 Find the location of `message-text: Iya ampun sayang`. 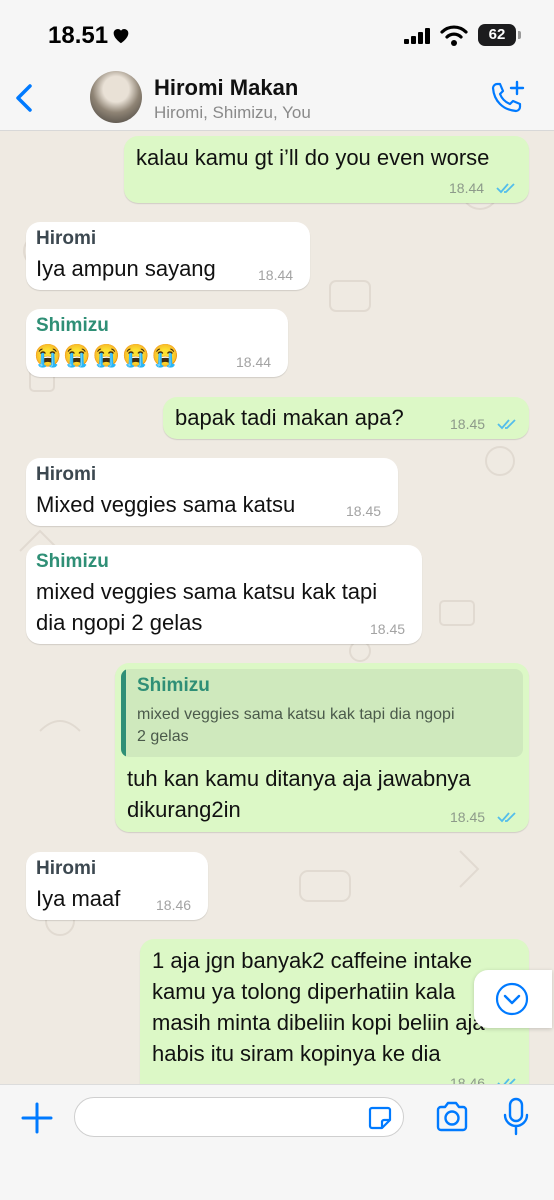

message-text: Iya ampun sayang is located at coordinates (126, 268).